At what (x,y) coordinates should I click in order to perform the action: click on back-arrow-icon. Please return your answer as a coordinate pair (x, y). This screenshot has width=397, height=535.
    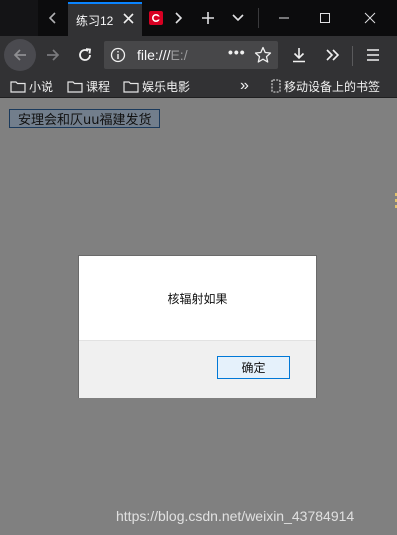
    Looking at the image, I should click on (19, 55).